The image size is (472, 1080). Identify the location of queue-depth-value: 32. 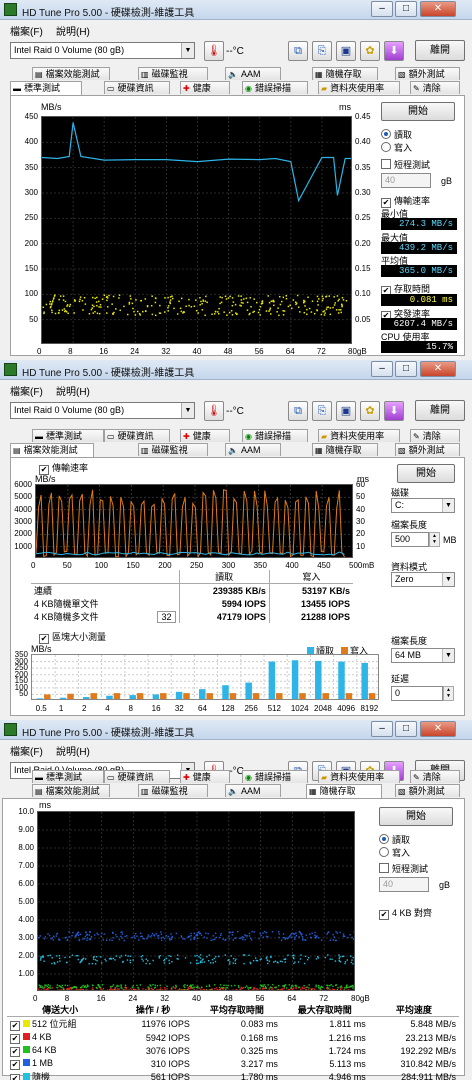
(166, 616).